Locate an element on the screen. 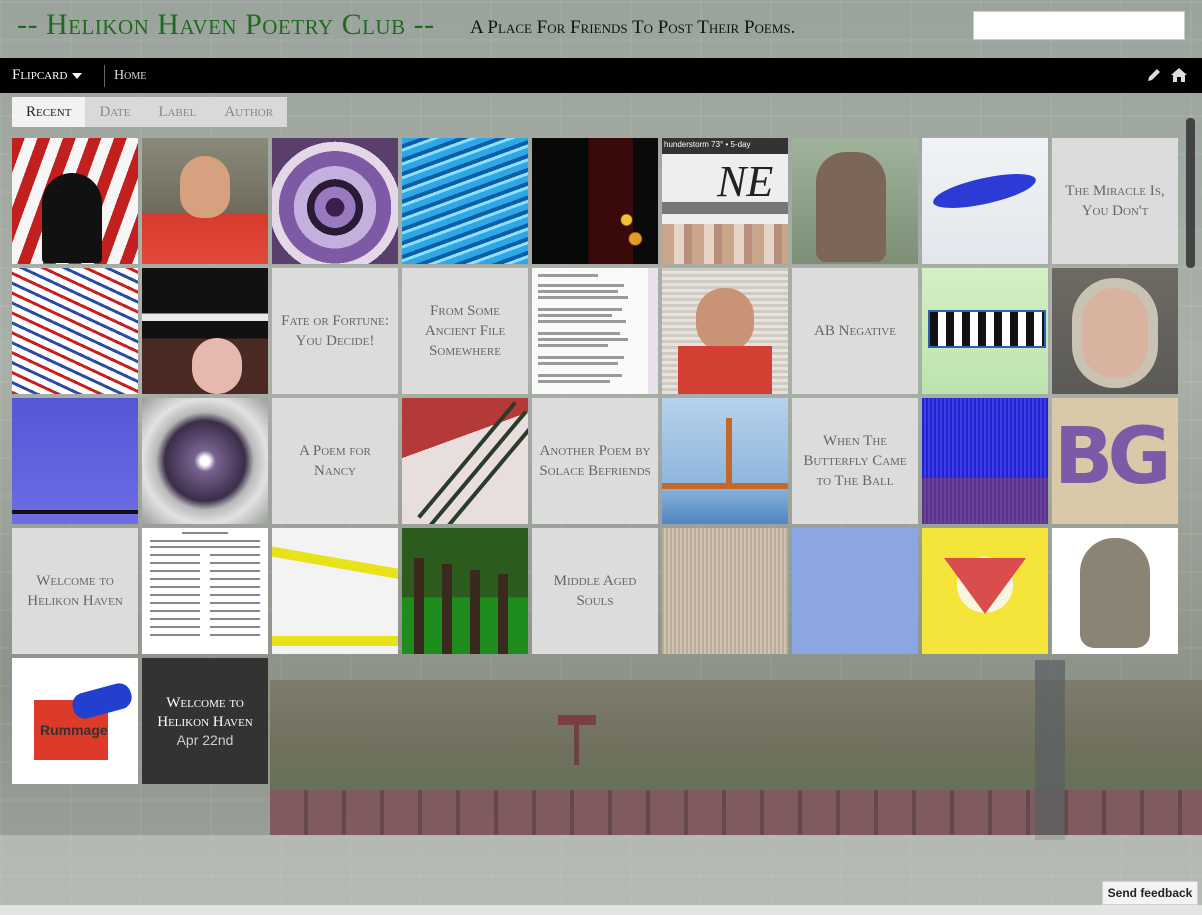  background-lower-wall is located at coordinates (601, 875).